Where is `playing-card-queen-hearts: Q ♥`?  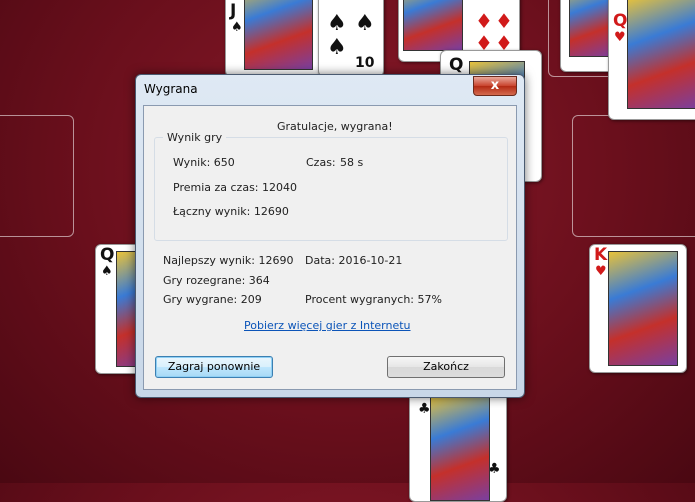
playing-card-queen-hearts: Q ♥ is located at coordinates (651, 60).